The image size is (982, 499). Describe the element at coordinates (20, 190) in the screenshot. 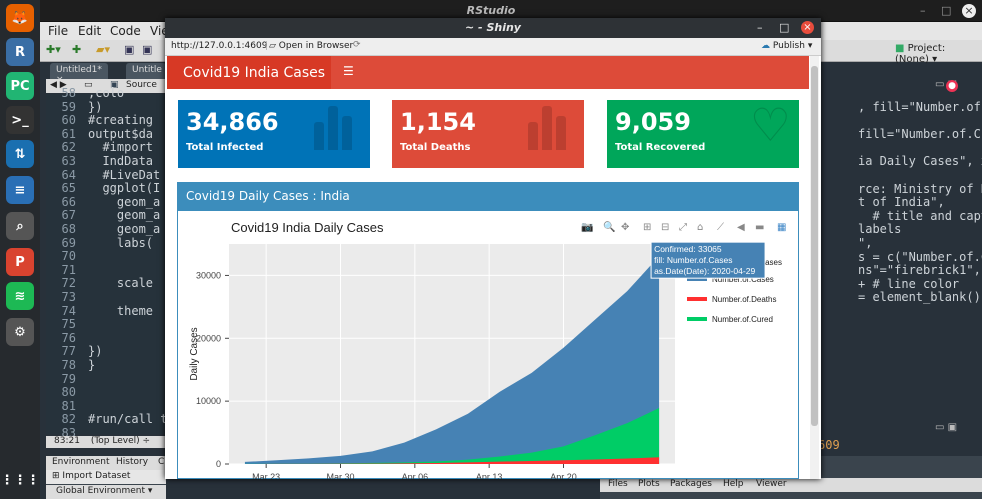

I see `text-editor-icon: ≡` at that location.